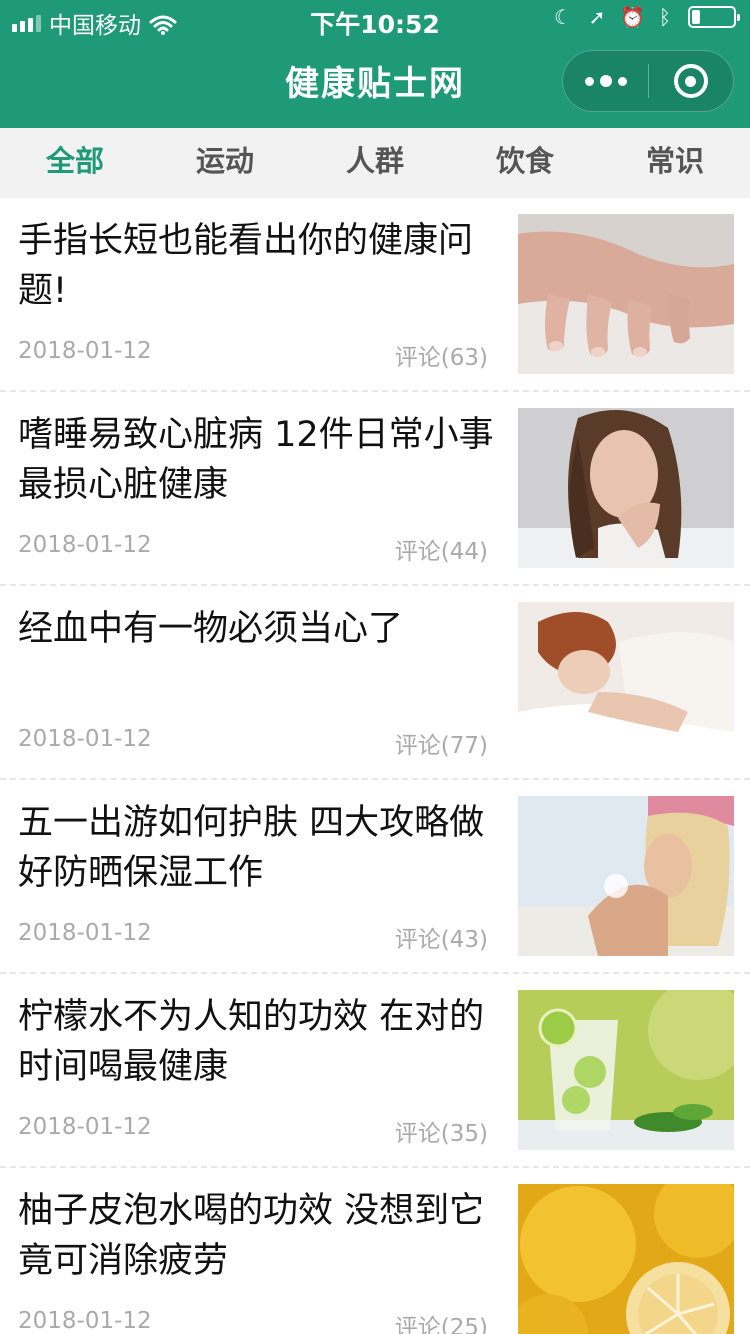 Image resolution: width=750 pixels, height=1334 pixels. I want to click on lemon-water-photo-image, so click(626, 1070).